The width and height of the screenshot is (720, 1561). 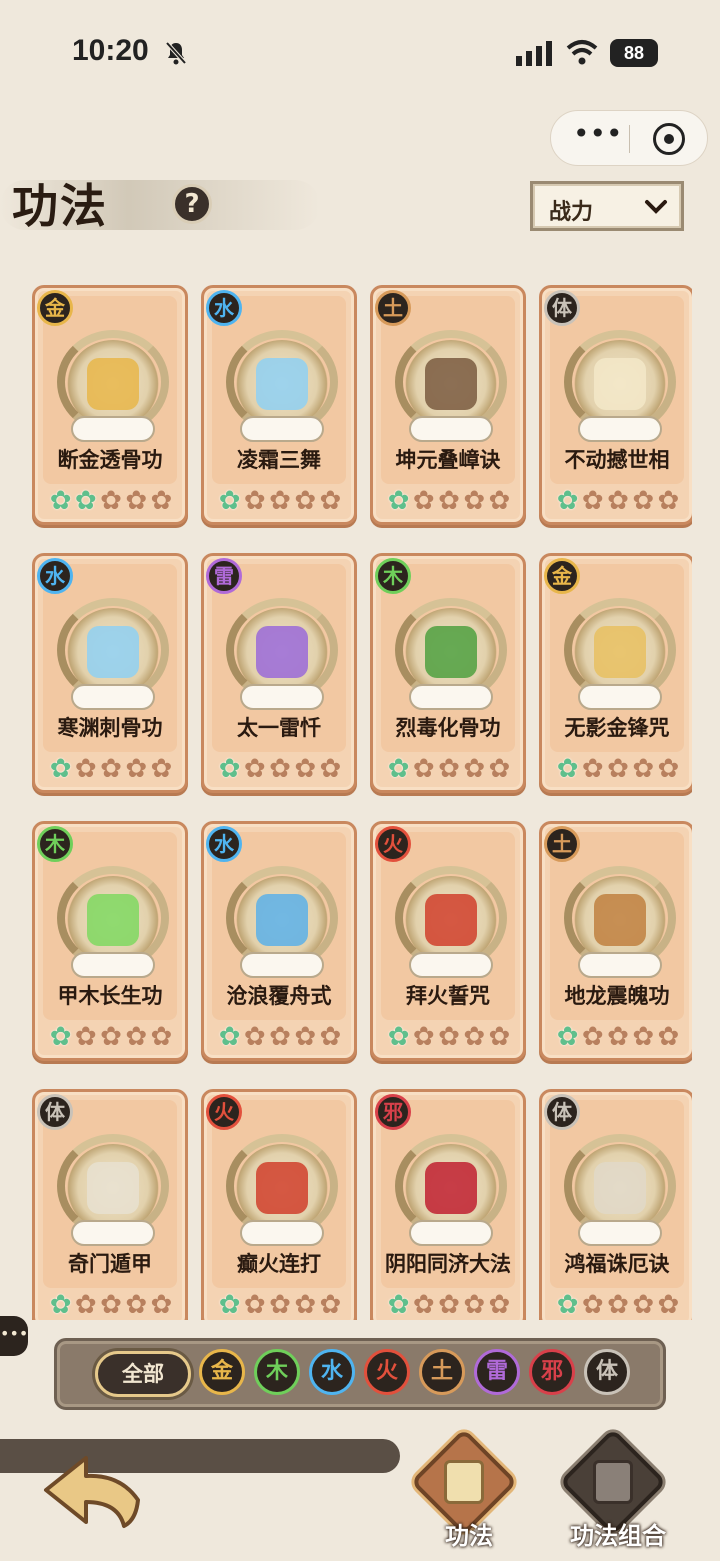 What do you see at coordinates (552, 1372) in the screenshot?
I see `filter-chip: 邪` at bounding box center [552, 1372].